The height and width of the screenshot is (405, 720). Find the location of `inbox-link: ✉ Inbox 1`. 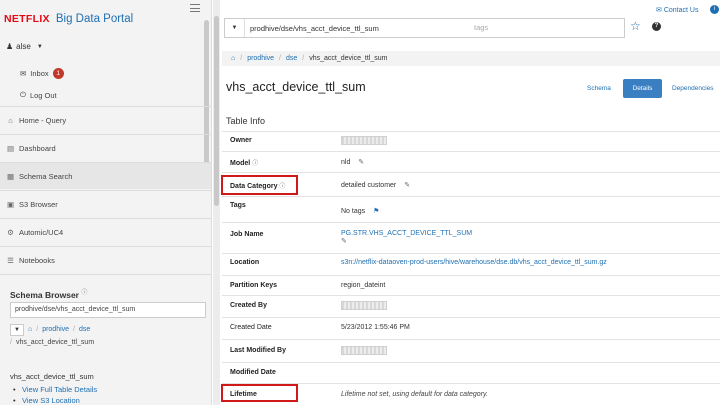

inbox-link: ✉ Inbox 1 is located at coordinates (42, 73).